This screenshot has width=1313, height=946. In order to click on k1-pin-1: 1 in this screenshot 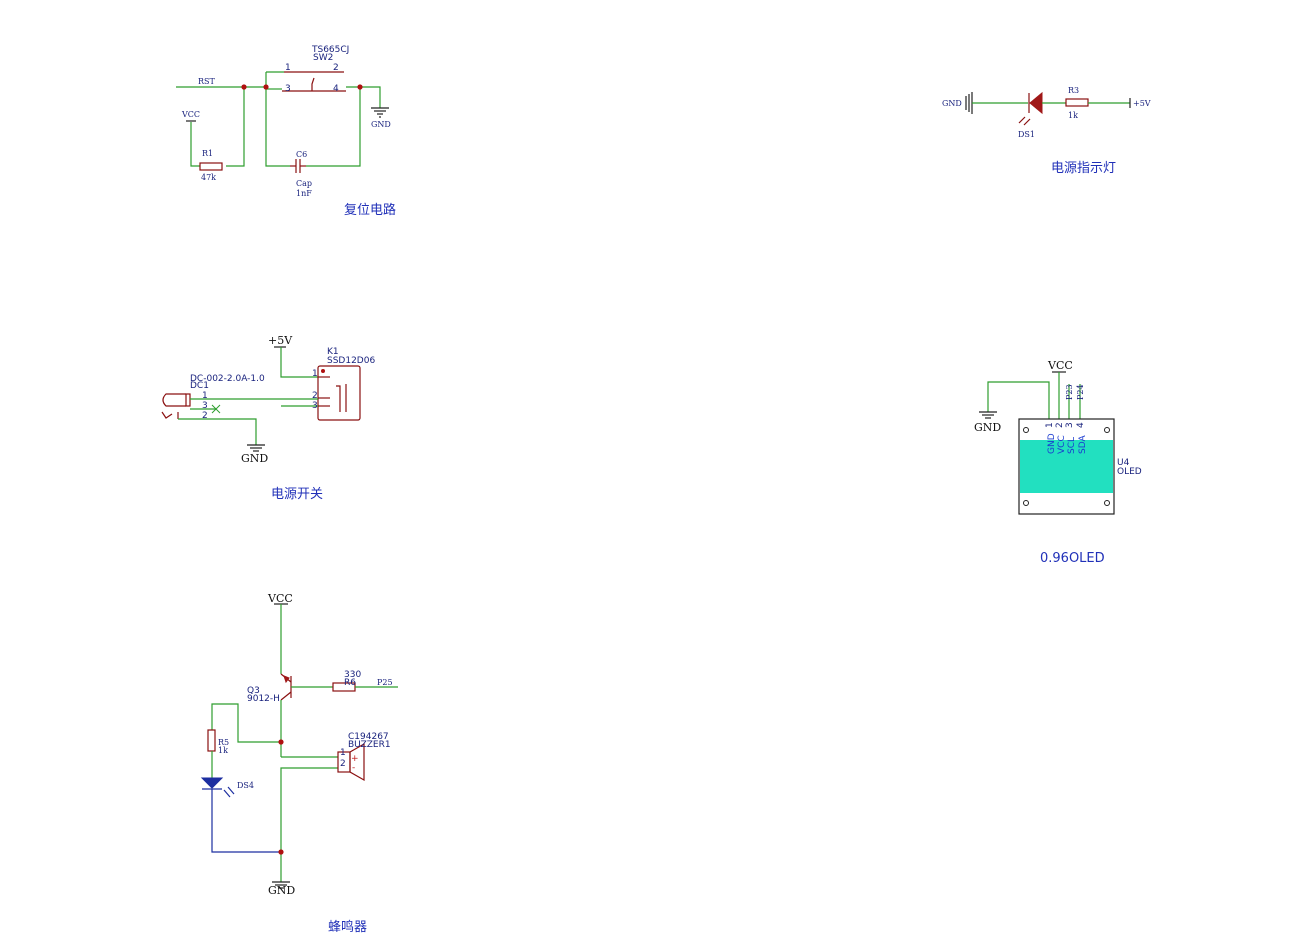, I will do `click(315, 374)`.